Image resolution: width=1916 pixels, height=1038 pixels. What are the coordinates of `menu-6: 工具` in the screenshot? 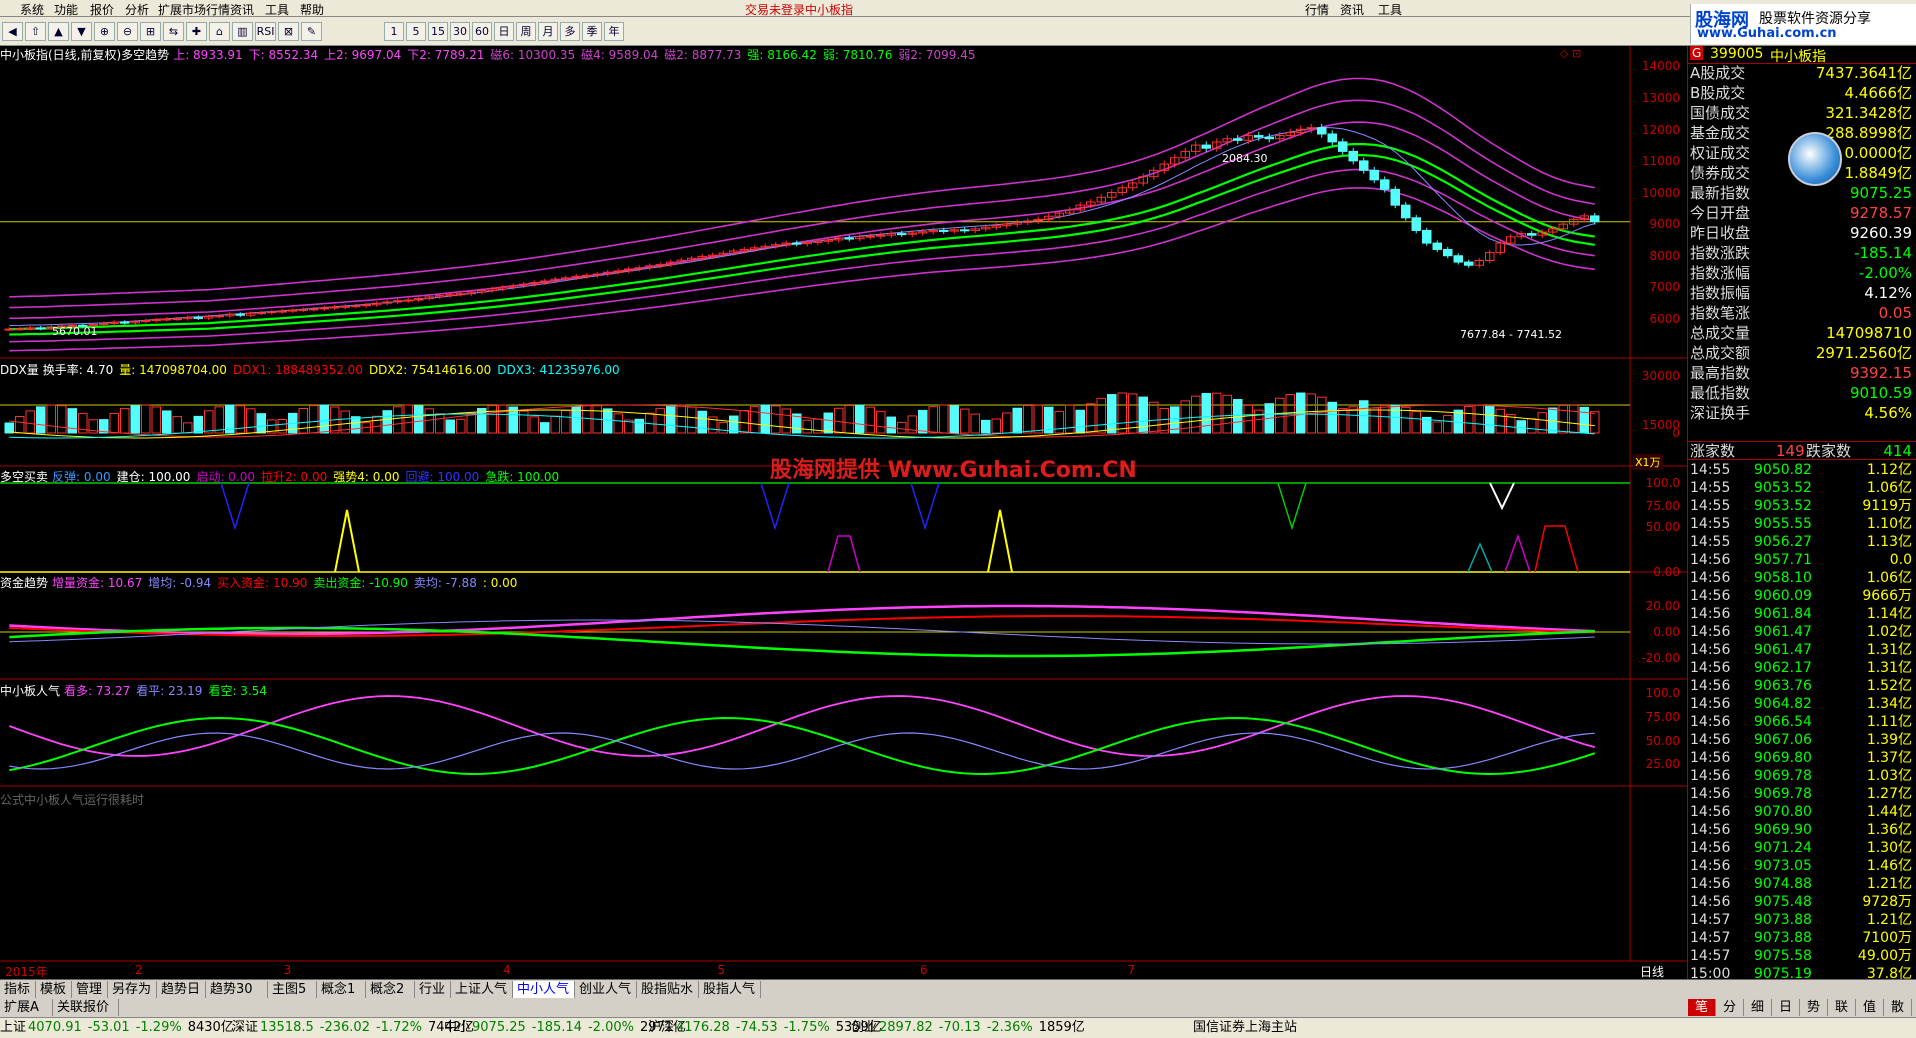 It's located at (277, 9).